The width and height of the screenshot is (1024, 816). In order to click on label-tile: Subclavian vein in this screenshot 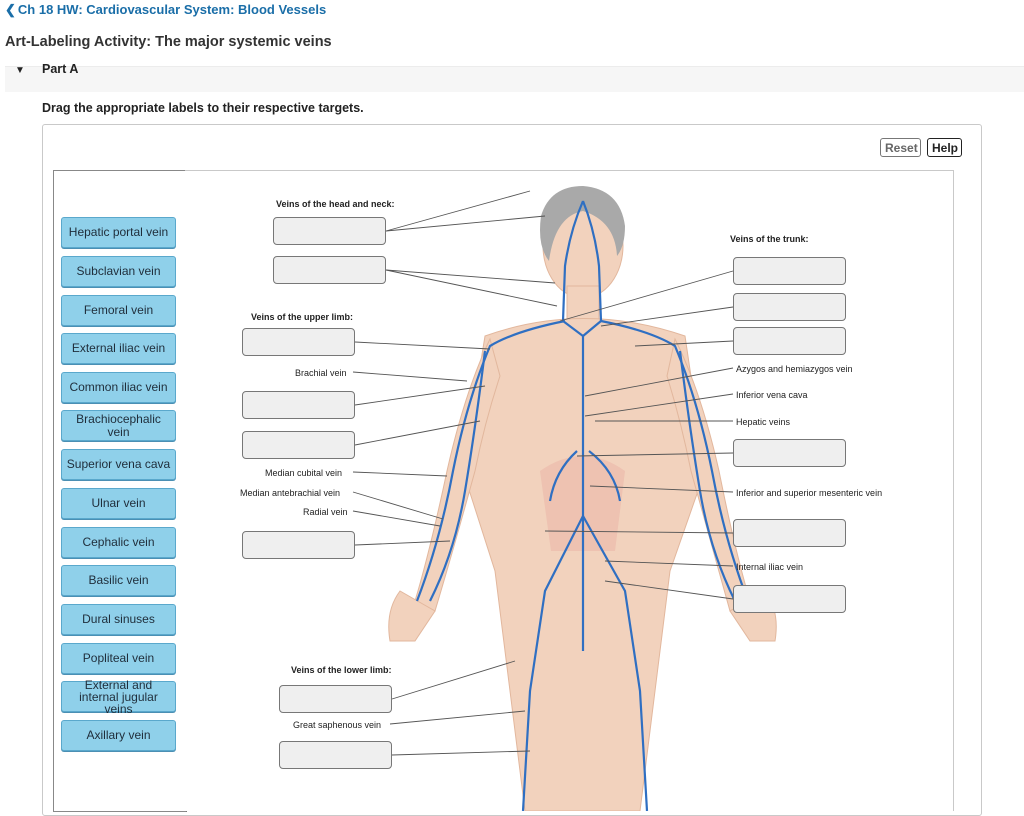, I will do `click(118, 271)`.